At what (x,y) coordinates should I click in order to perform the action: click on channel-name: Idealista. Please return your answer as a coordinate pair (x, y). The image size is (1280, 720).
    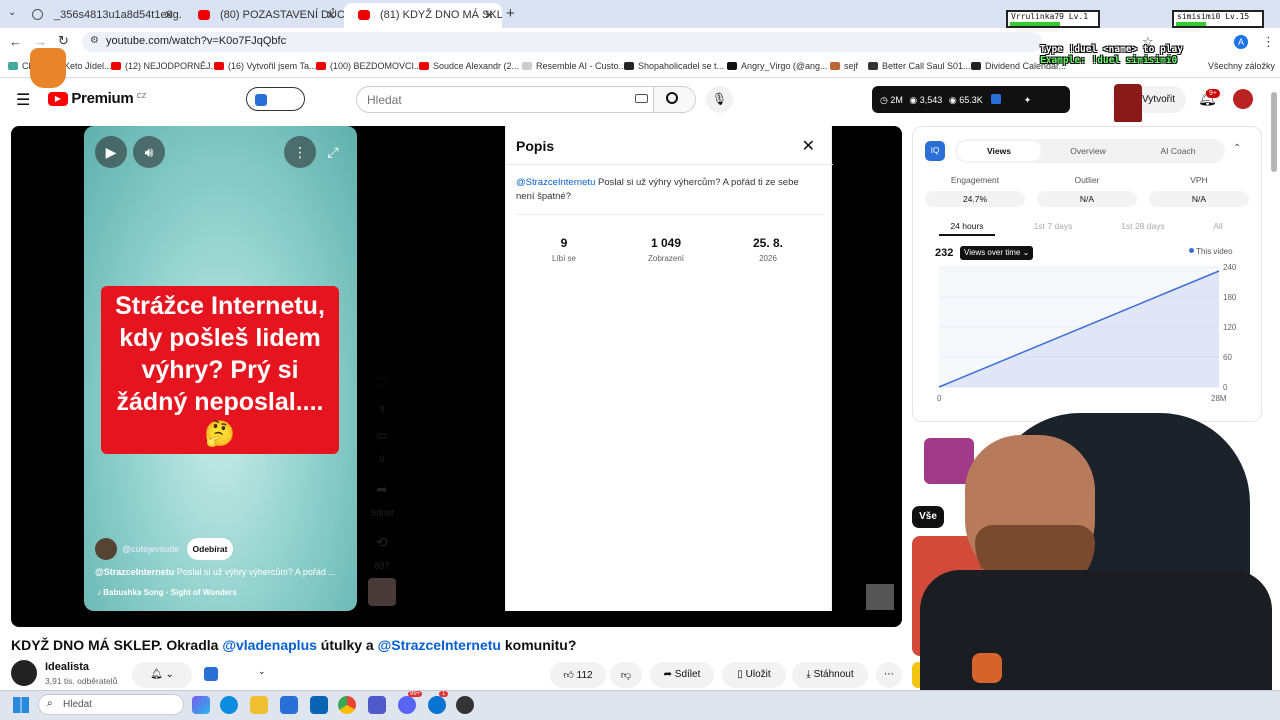
    Looking at the image, I should click on (67, 667).